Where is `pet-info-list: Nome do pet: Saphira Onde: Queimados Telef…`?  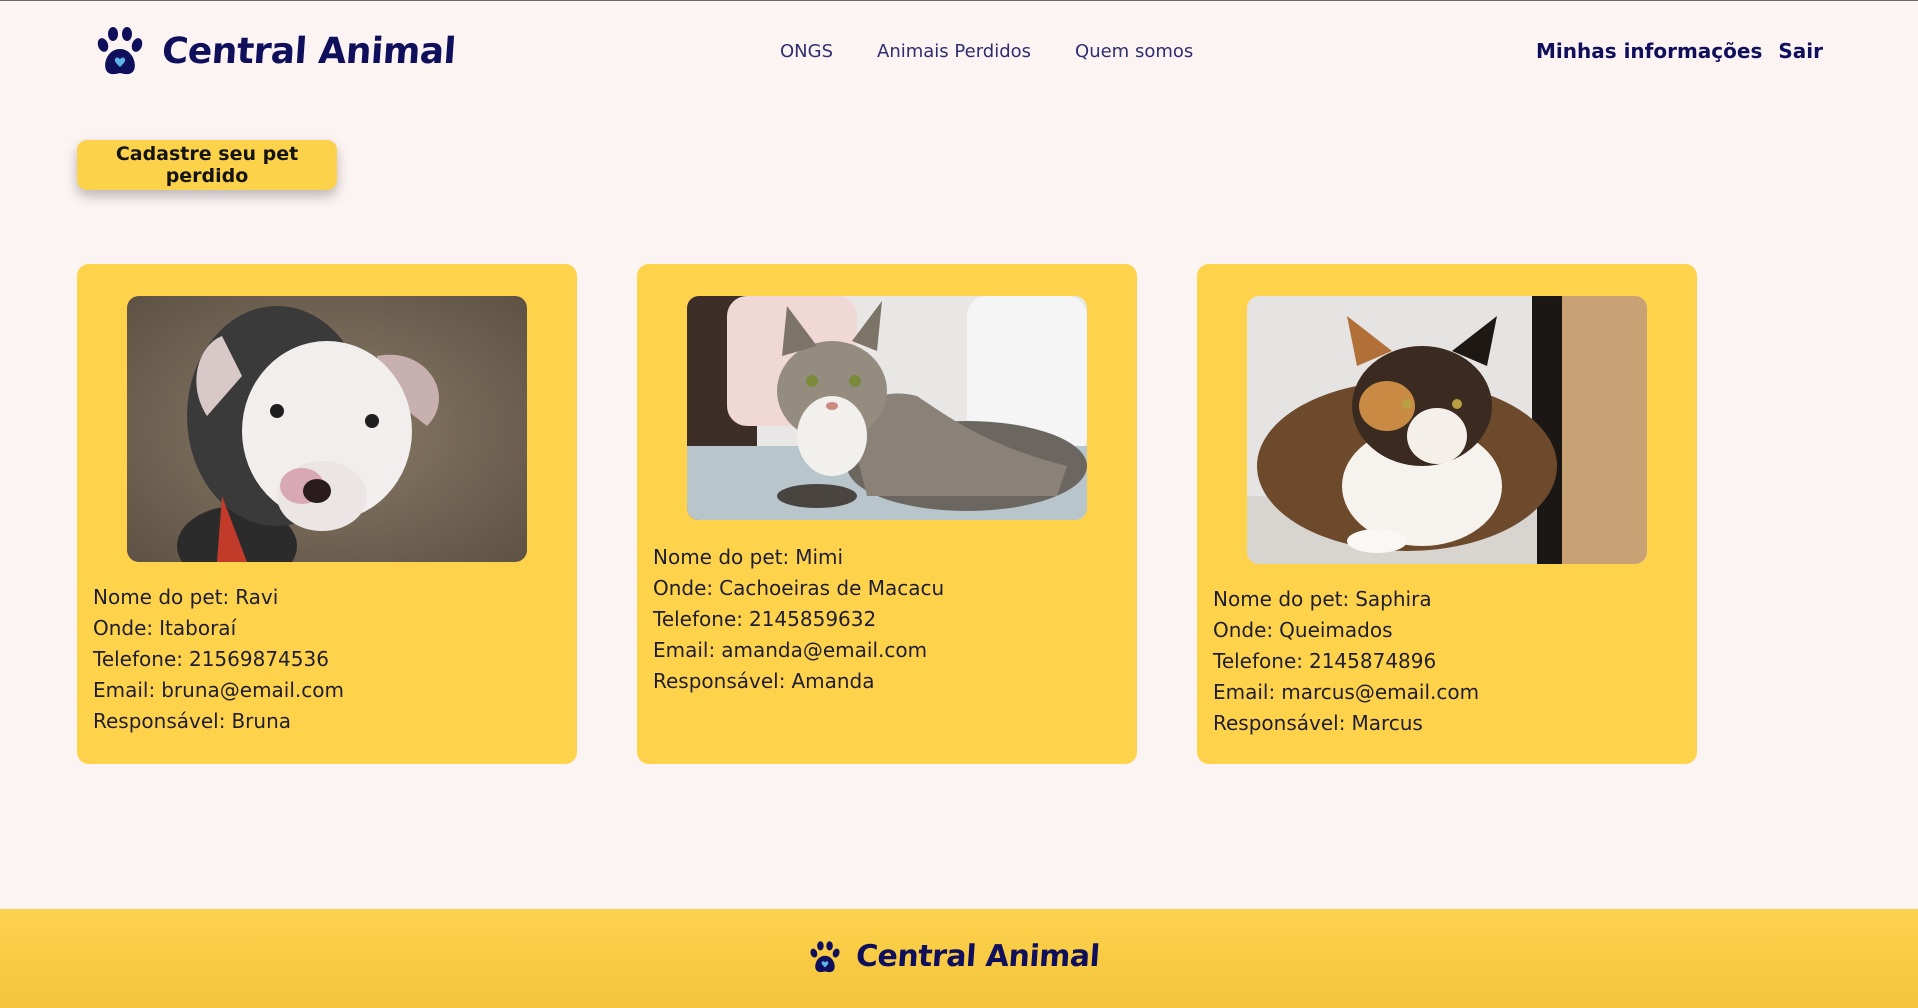
pet-info-list: Nome do pet: Saphira Onde: Queimados Telef… is located at coordinates (1346, 661).